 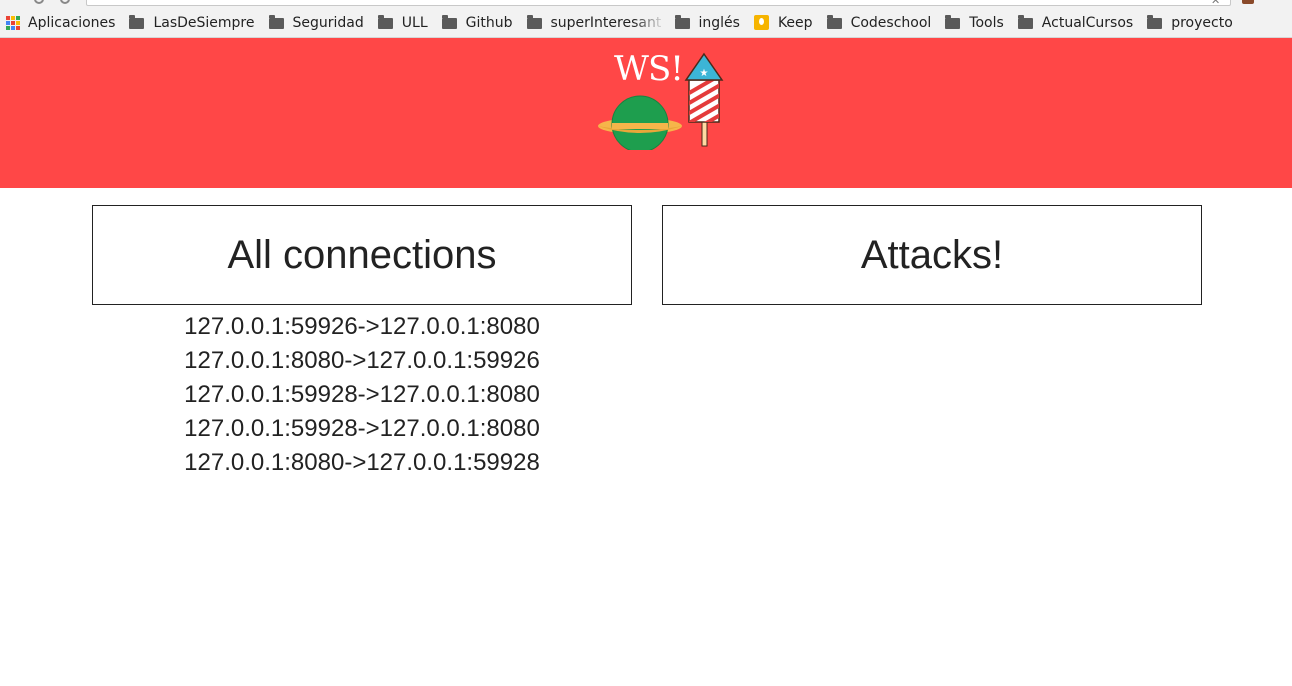 What do you see at coordinates (986, 22) in the screenshot?
I see `bookmark-label: Tools` at bounding box center [986, 22].